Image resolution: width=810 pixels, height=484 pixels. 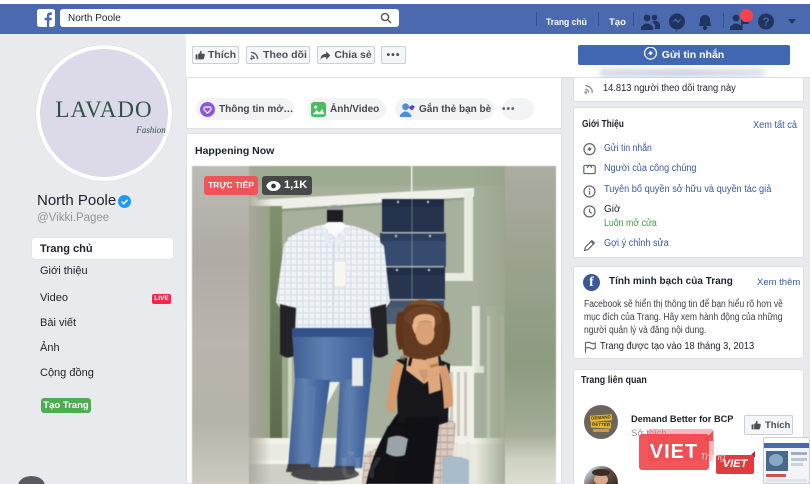 What do you see at coordinates (361, 467) in the screenshot?
I see `svg-text: ỦY` at bounding box center [361, 467].